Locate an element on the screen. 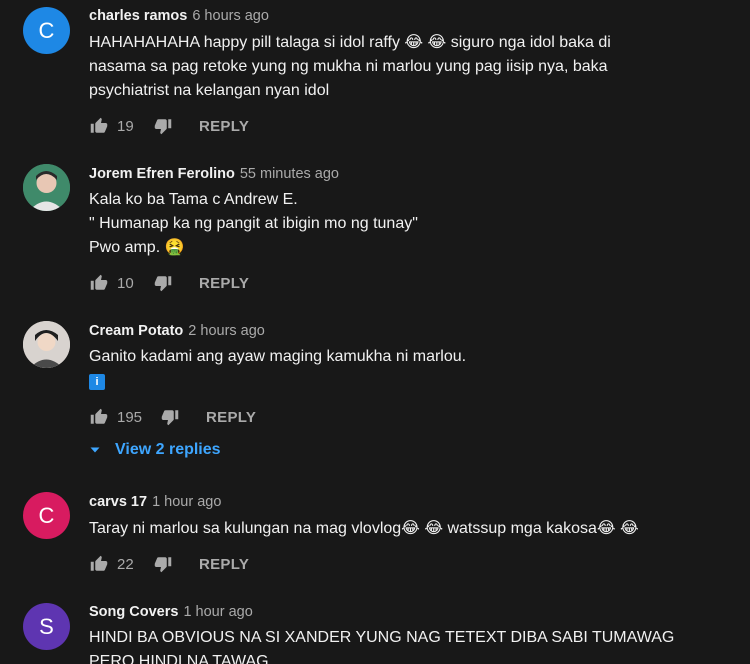 The width and height of the screenshot is (750, 664). comment-text-line: Kala ko ba Tama c Andrew E. is located at coordinates (193, 199).